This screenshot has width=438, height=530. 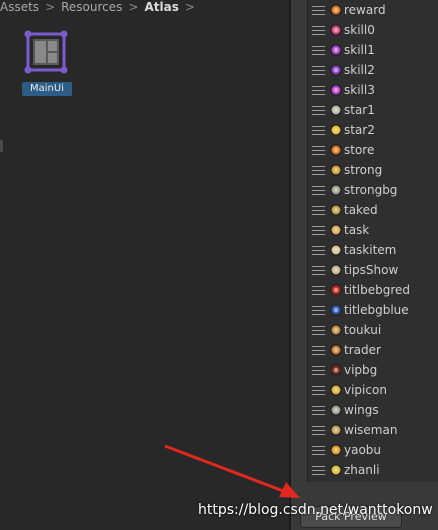 I want to click on list-item: yaobu, so click(x=364, y=450).